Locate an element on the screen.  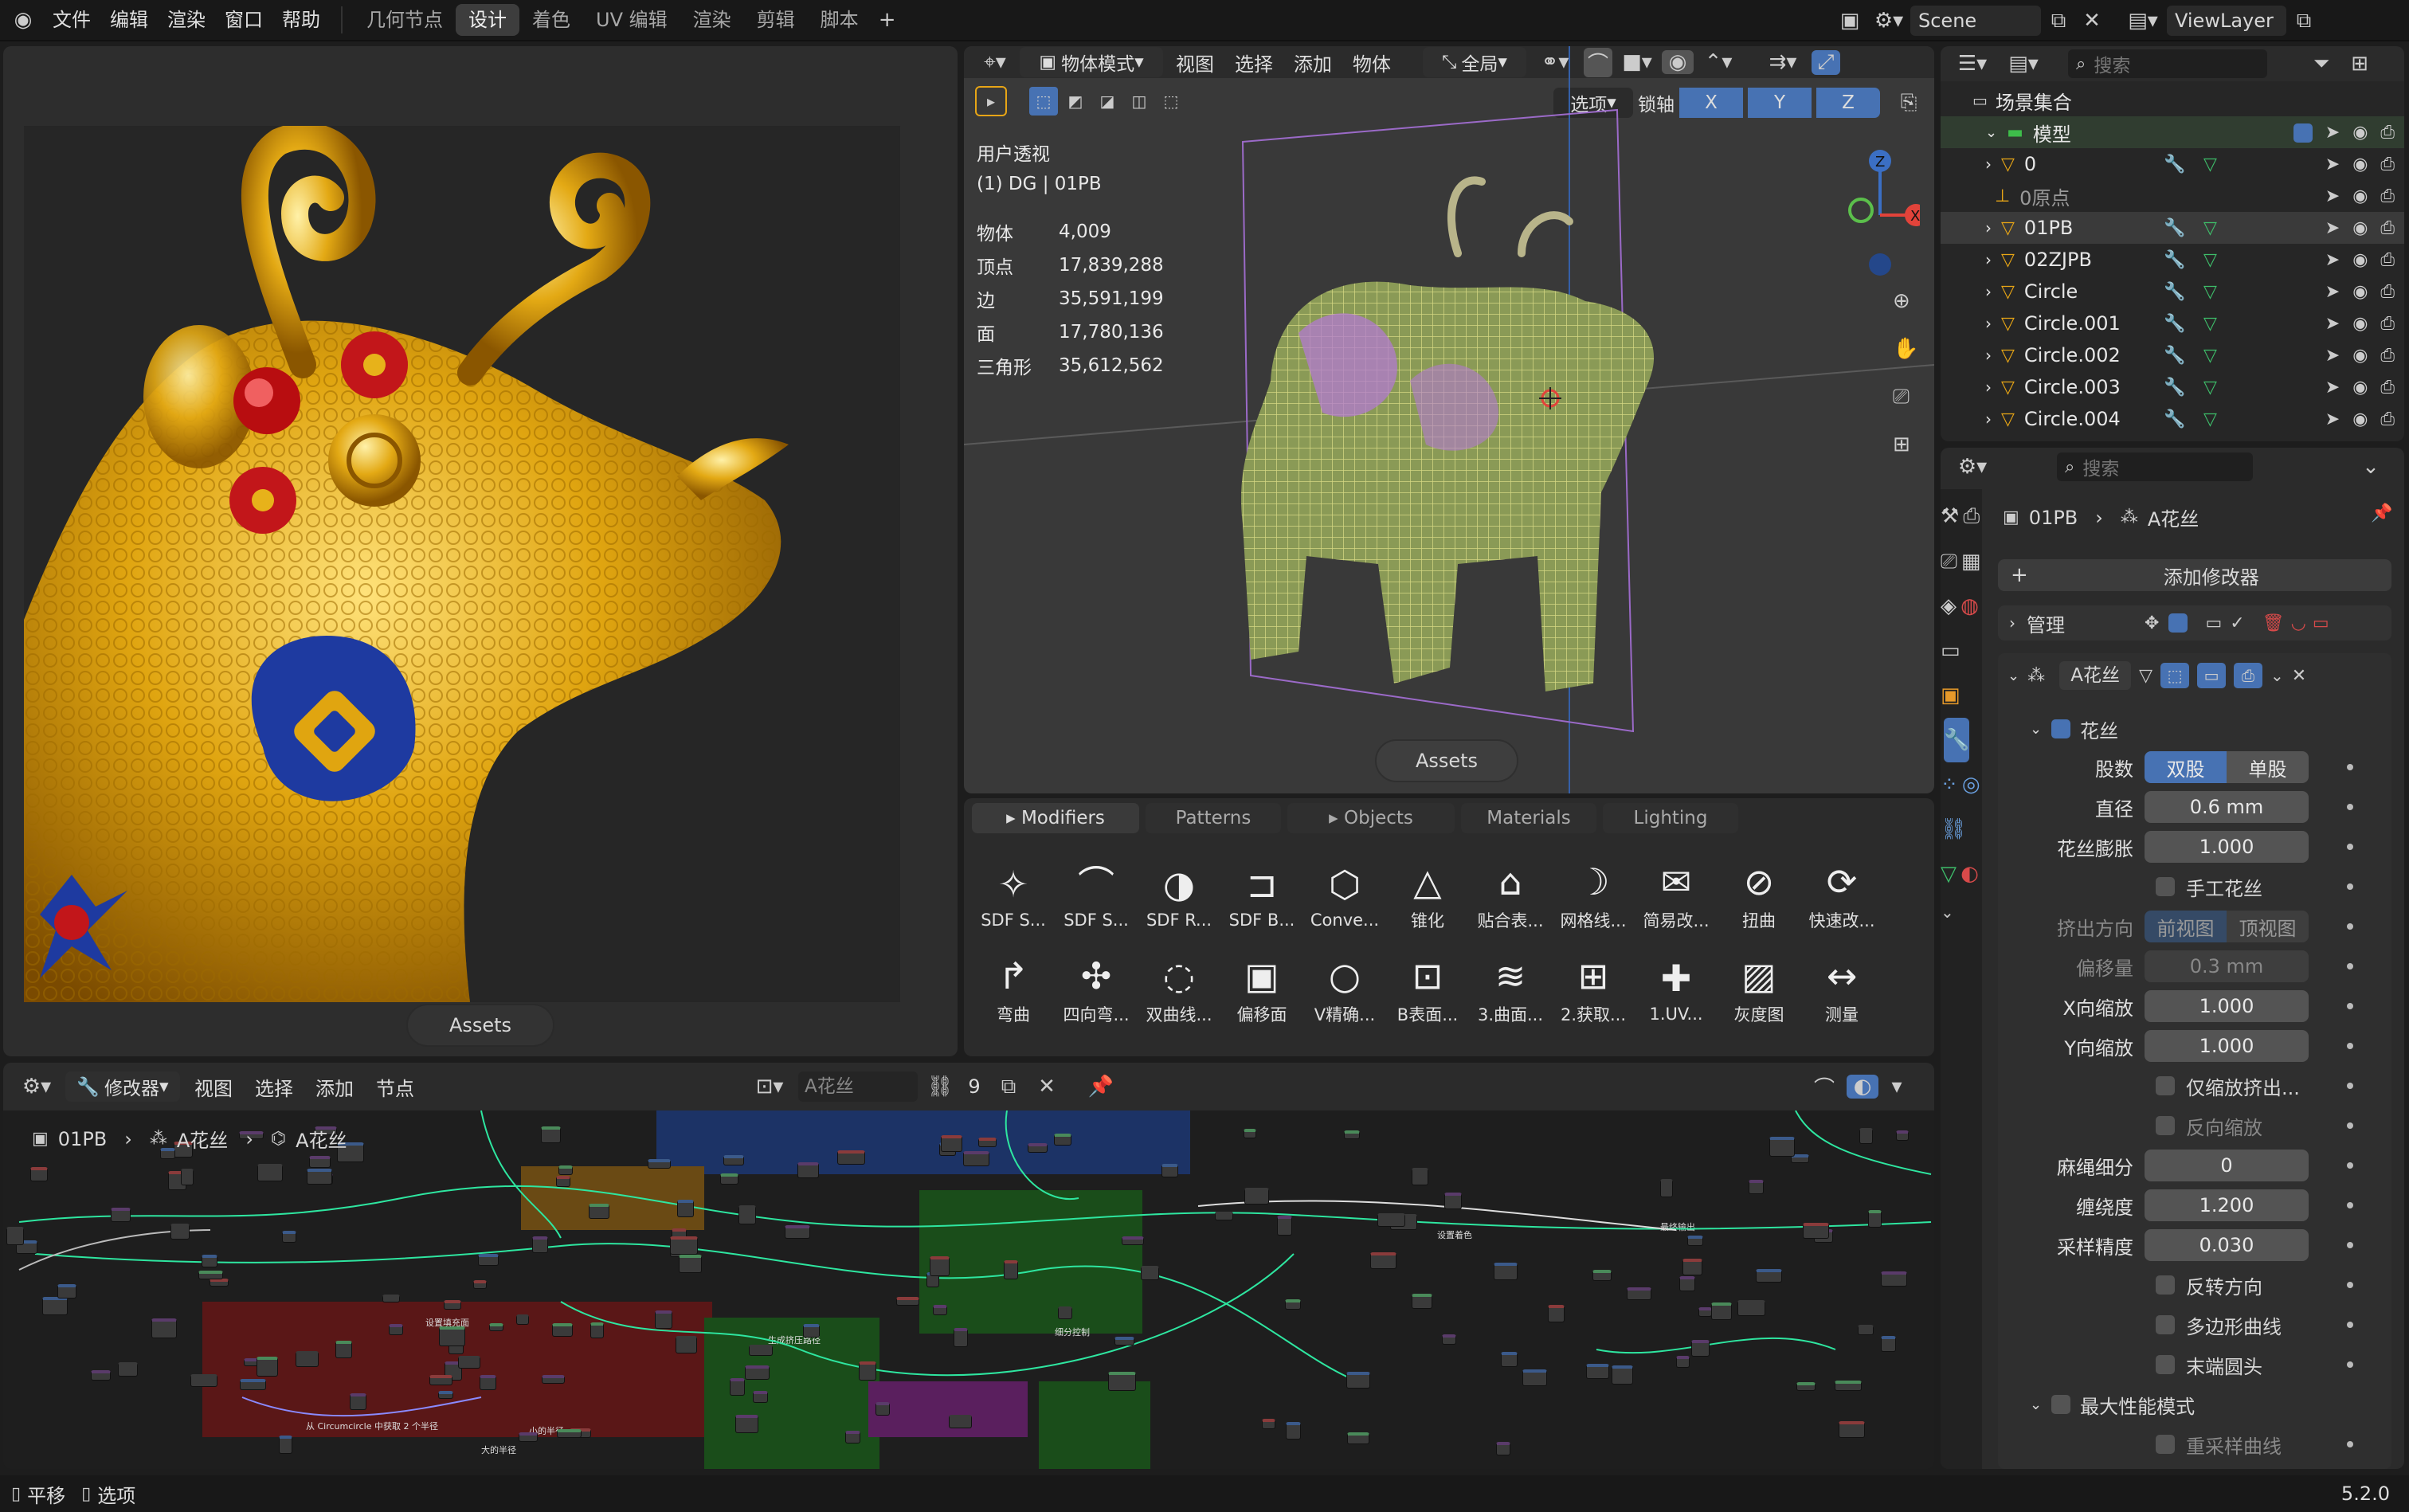
tab-uv-editing: UV 编辑 is located at coordinates (631, 20).